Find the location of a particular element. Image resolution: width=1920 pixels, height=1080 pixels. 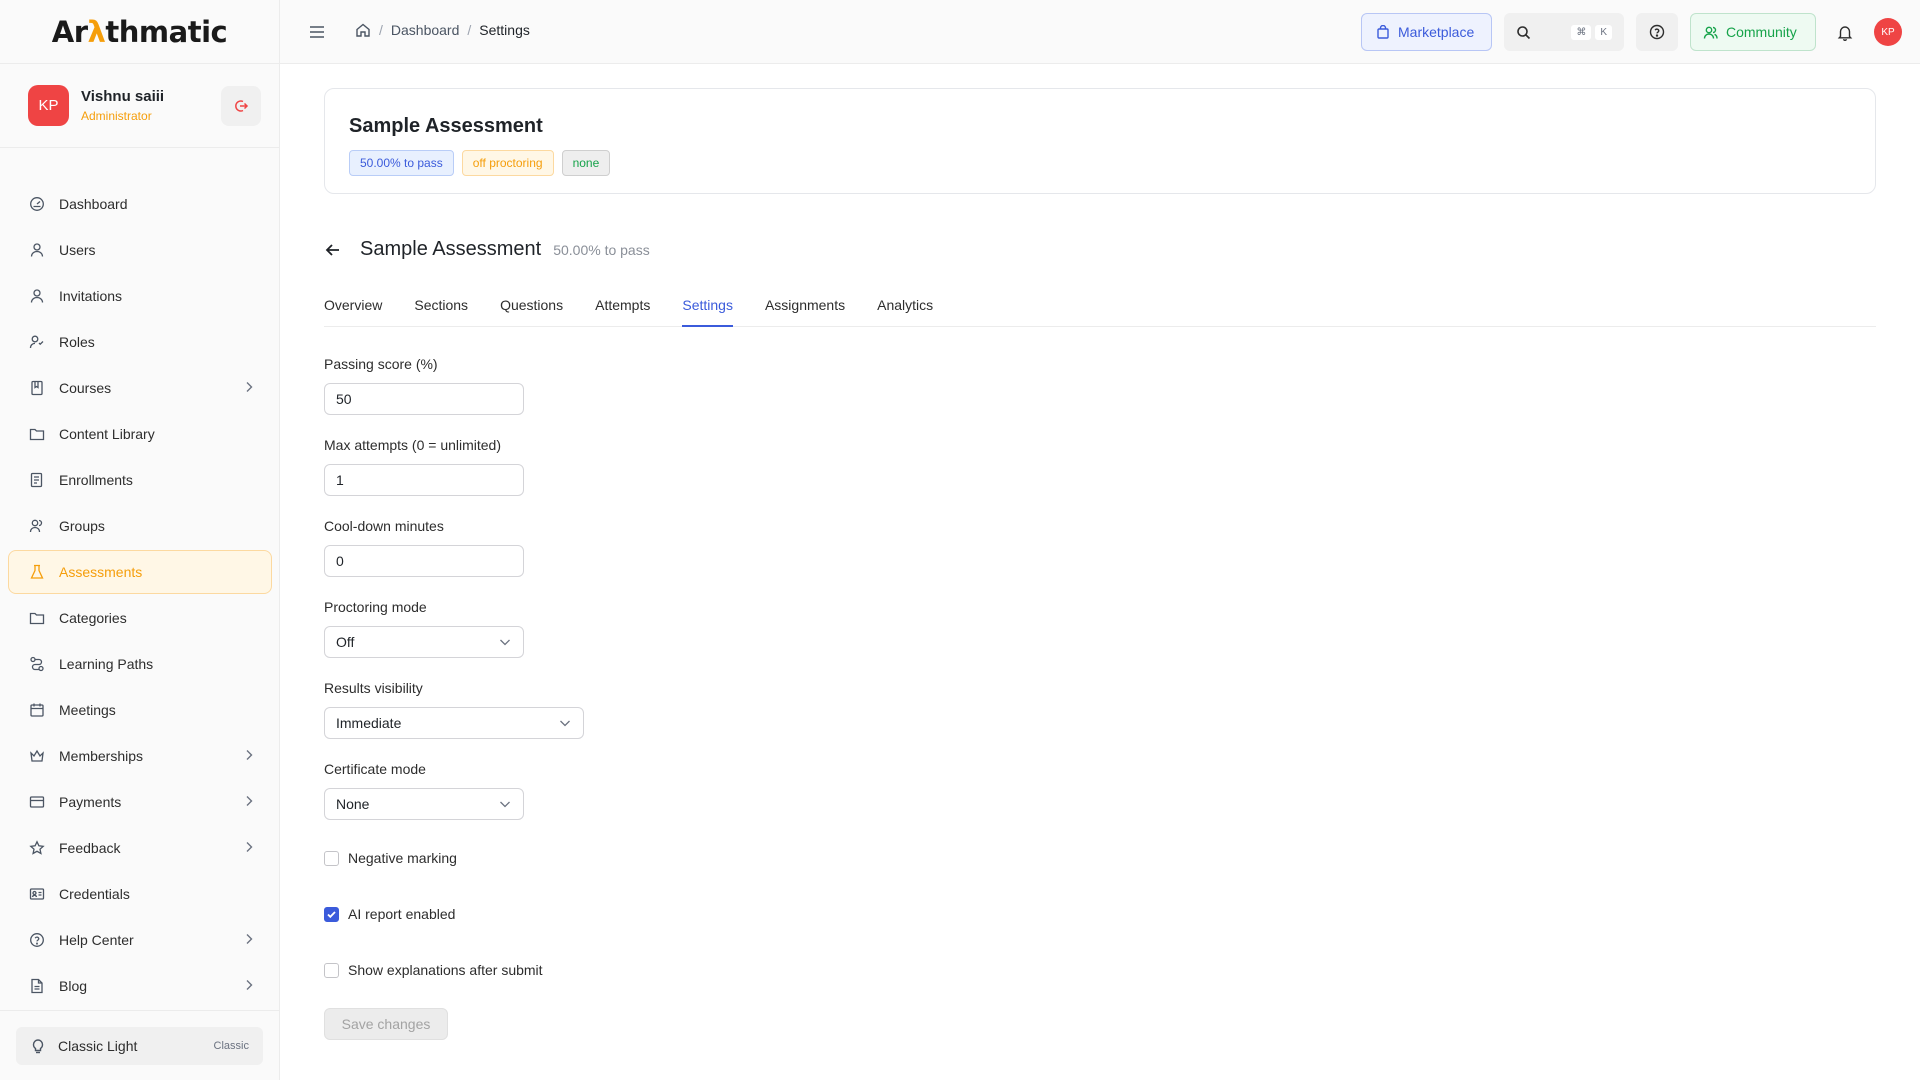

notifications-button is located at coordinates (1845, 32).